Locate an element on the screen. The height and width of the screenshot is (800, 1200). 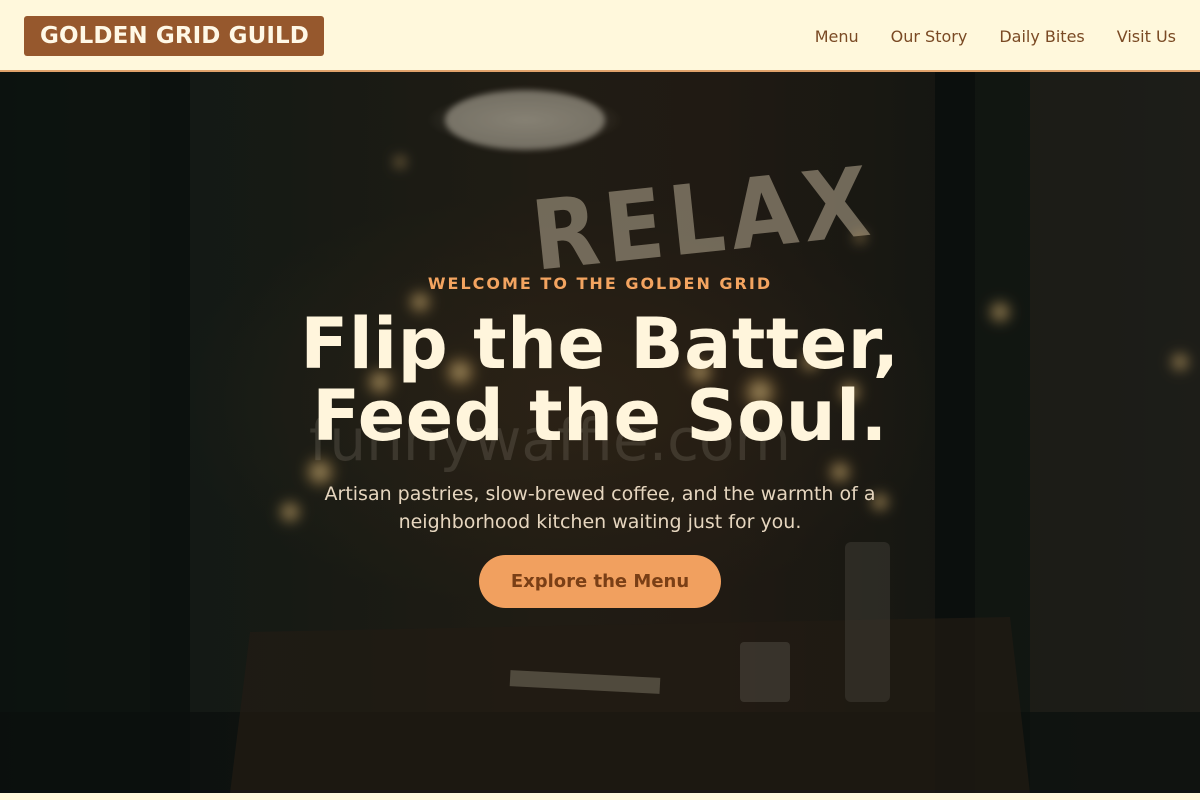
main-nav: Menu Our Story Daily Bites Visit Us is located at coordinates (979, 36).